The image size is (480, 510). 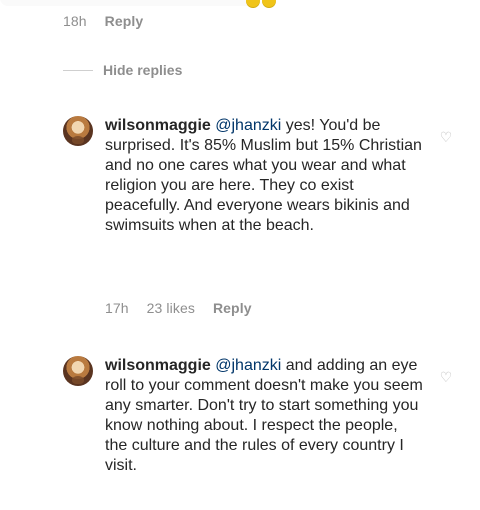 I want to click on comment-meta: 17h 23 likes Reply, so click(x=185, y=308).